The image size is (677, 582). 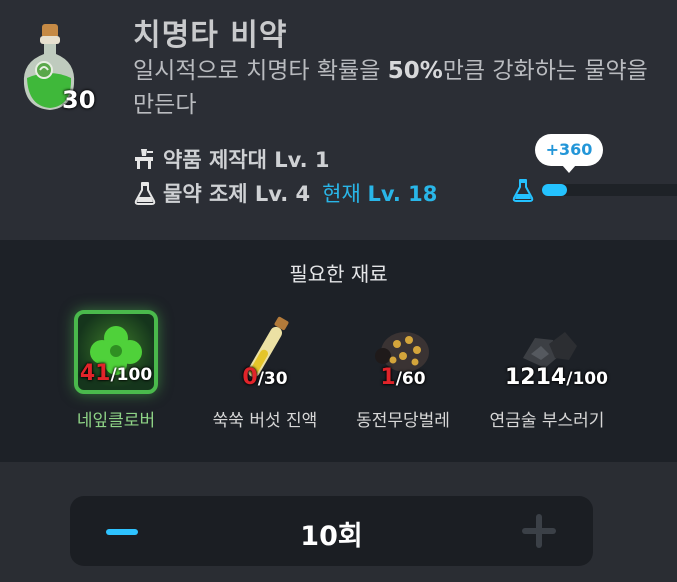 What do you see at coordinates (79, 100) in the screenshot?
I see `potion-count: 30` at bounding box center [79, 100].